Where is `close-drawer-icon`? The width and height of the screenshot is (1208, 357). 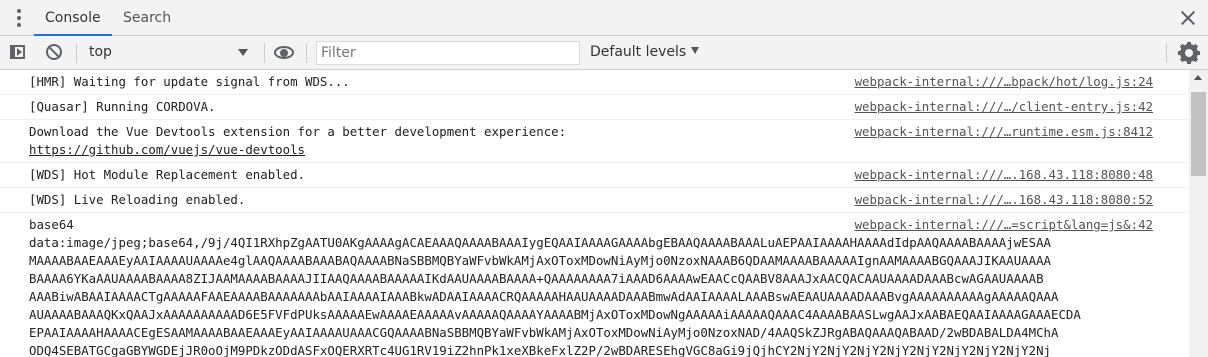 close-drawer-icon is located at coordinates (1188, 18).